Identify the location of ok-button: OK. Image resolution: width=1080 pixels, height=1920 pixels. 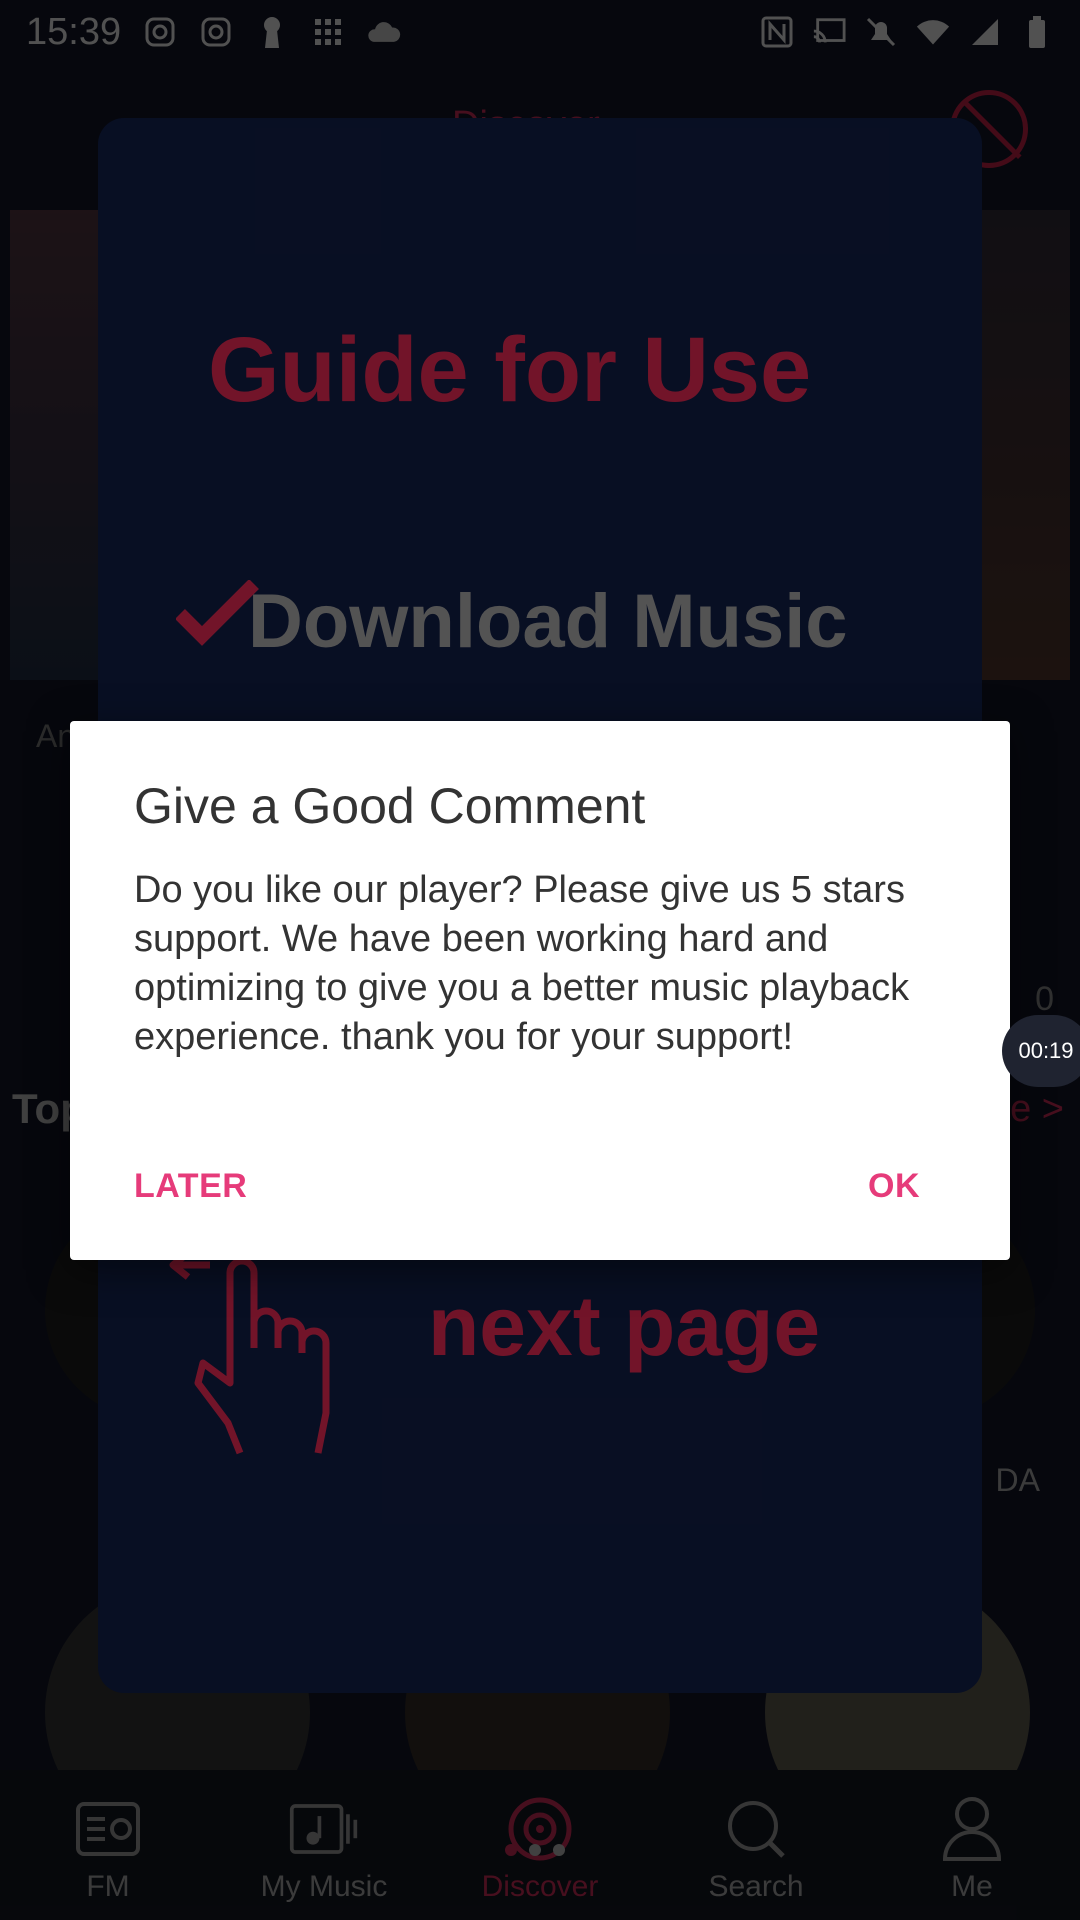
(894, 1186).